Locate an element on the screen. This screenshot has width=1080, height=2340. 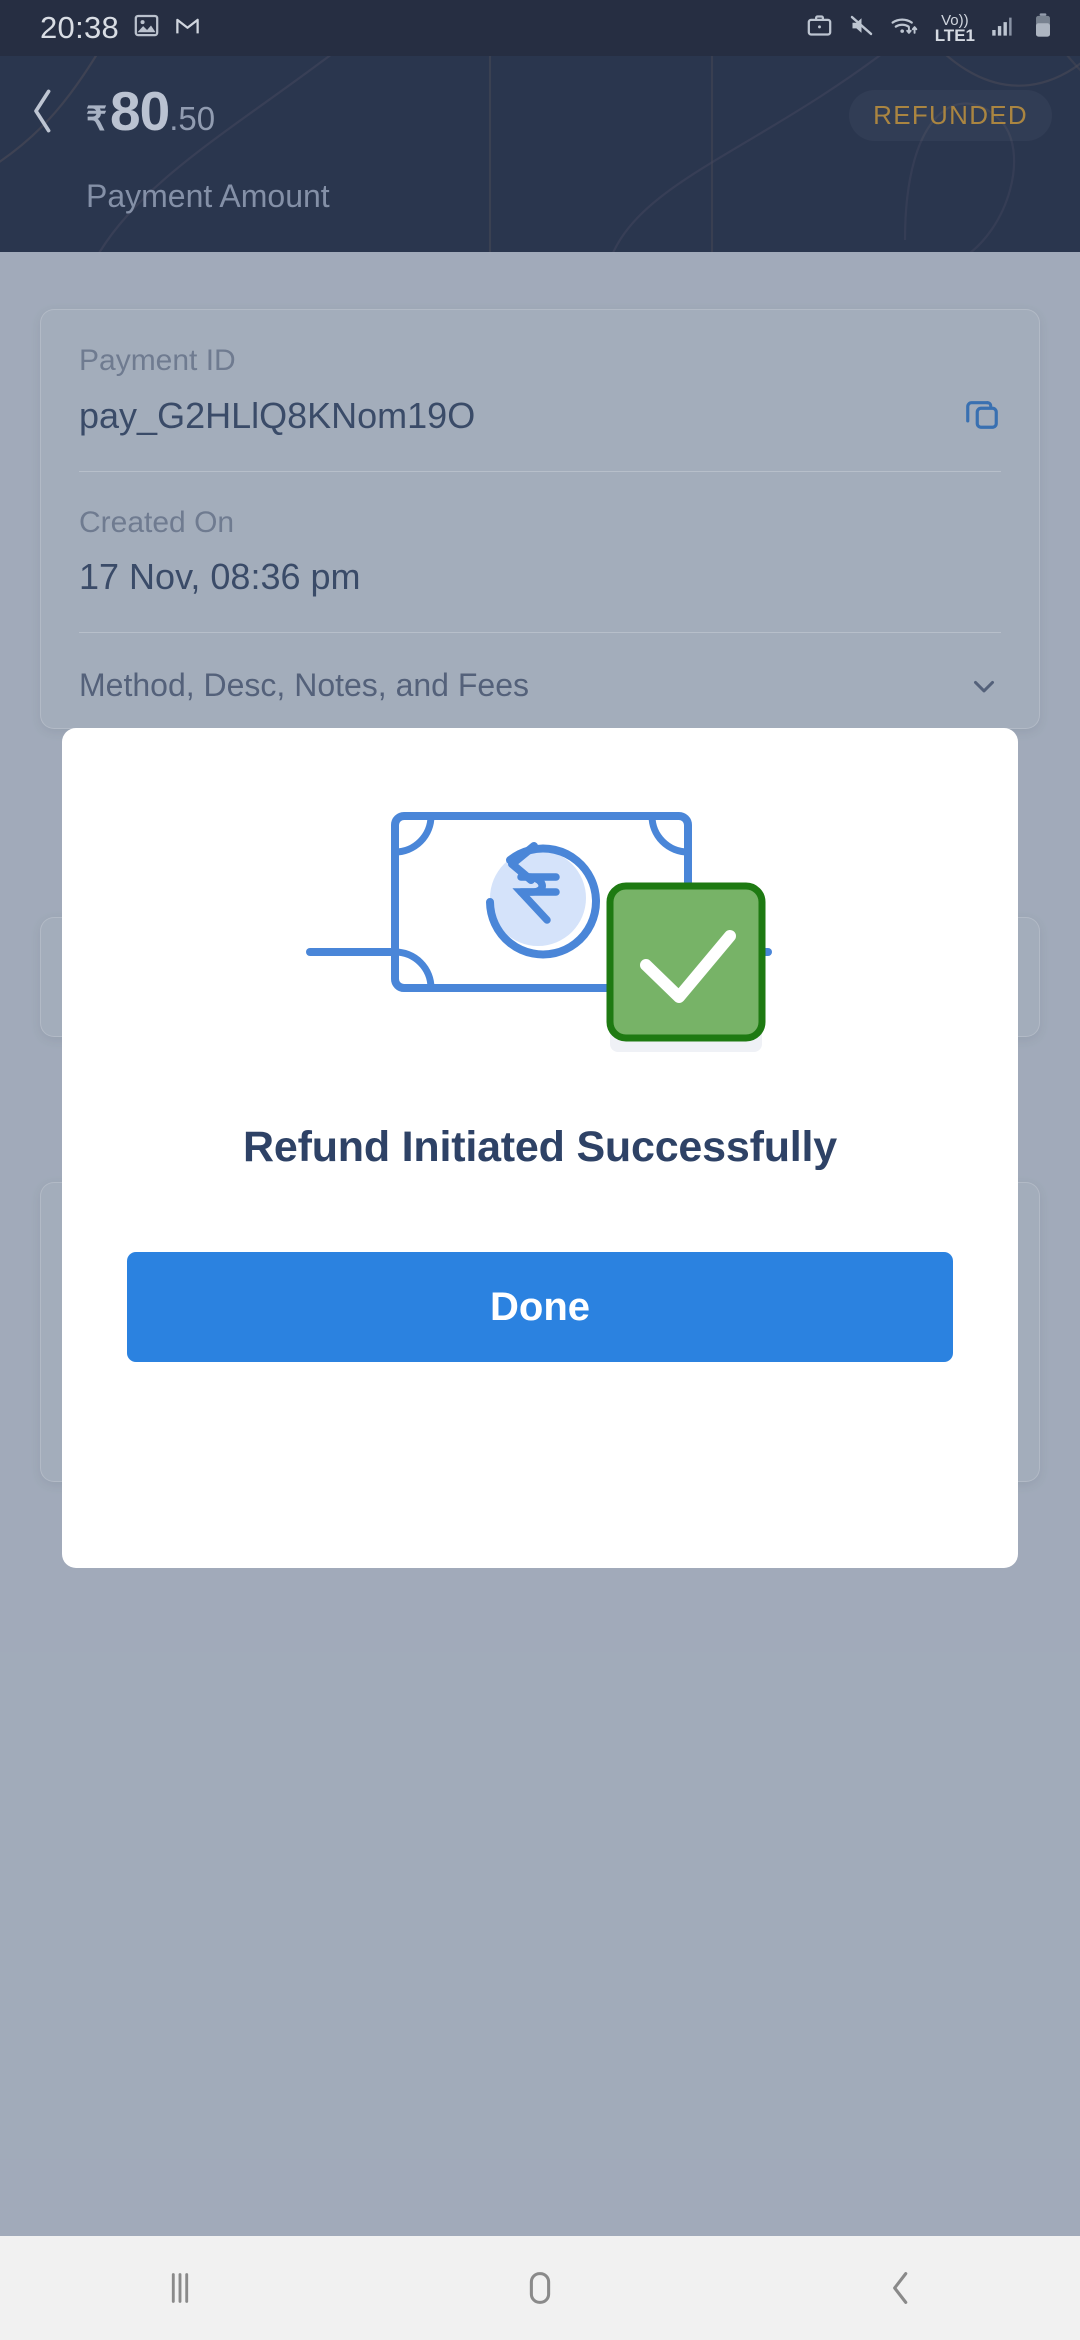
home-button is located at coordinates (540, 2288).